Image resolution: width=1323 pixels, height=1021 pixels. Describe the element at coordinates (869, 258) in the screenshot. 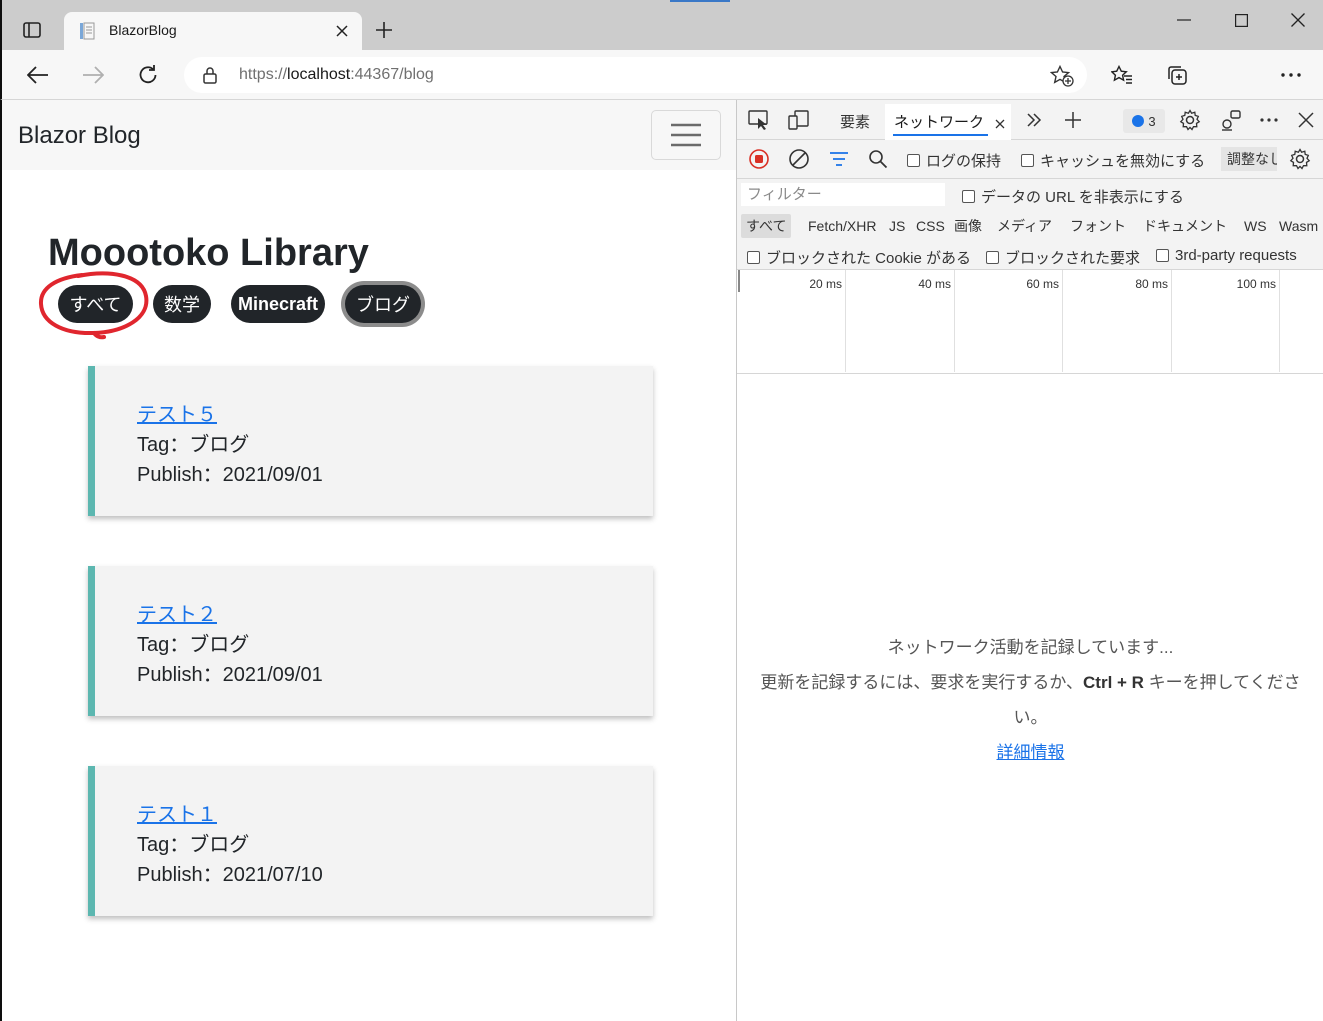

I see `blocked-cookies-label: ブロックされた Cookie がある` at that location.